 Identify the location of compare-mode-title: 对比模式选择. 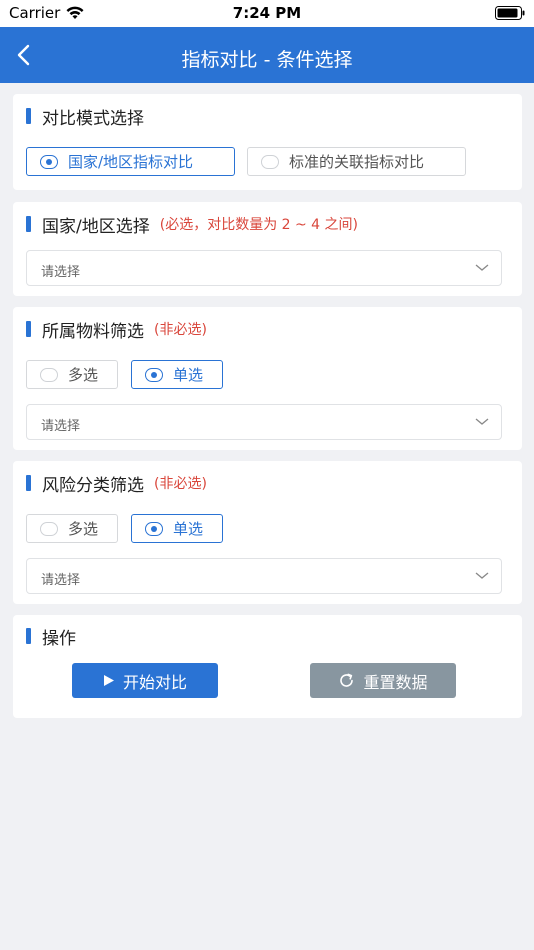
(93, 118).